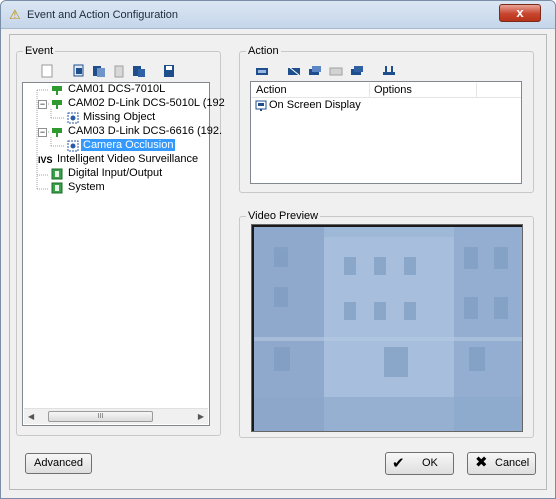 This screenshot has height=499, width=556. I want to click on ok-label: OK, so click(430, 463).